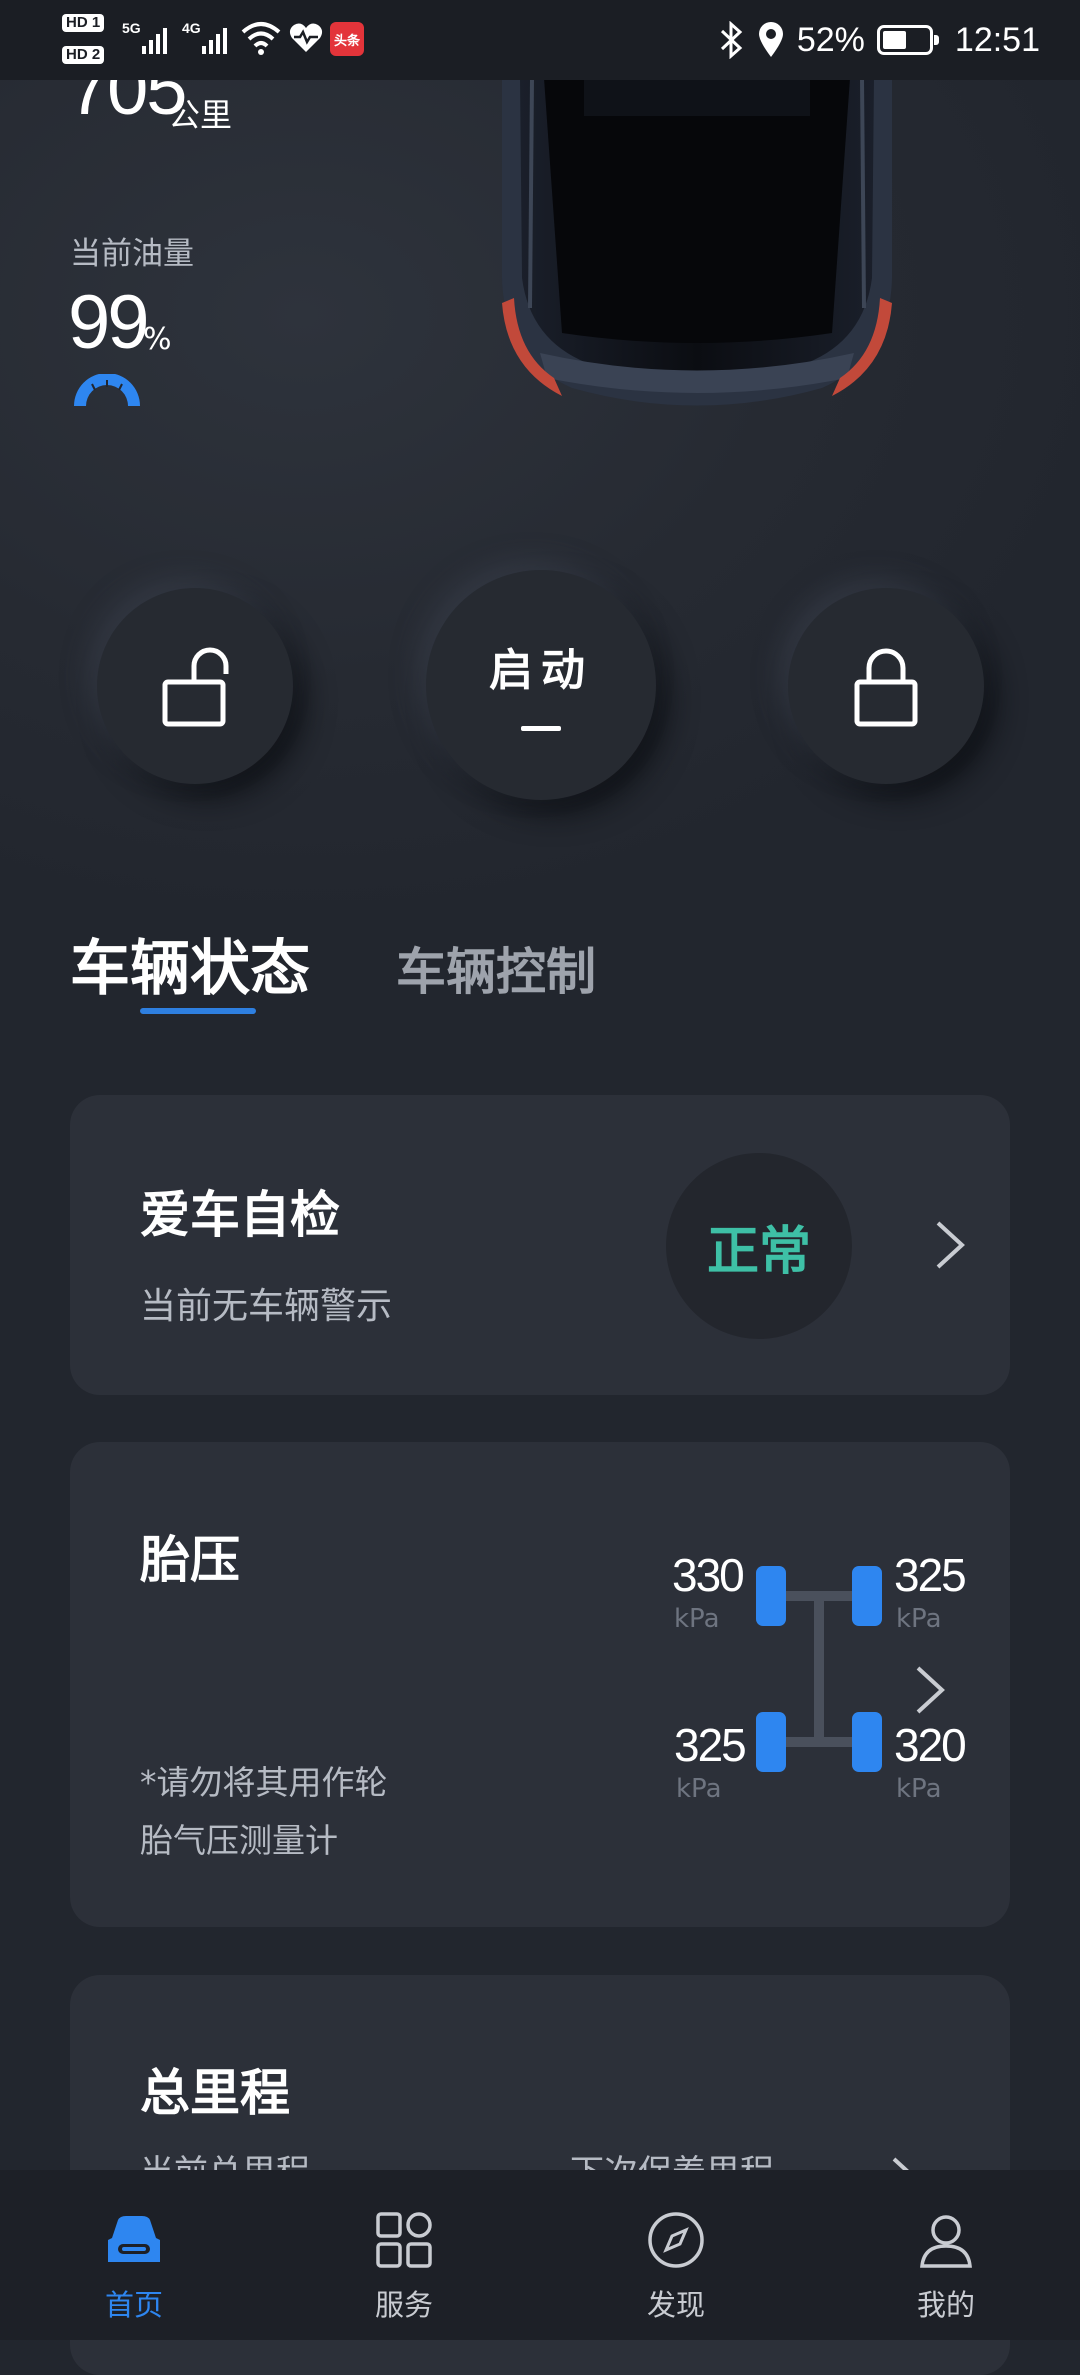 The width and height of the screenshot is (1080, 2375). I want to click on unlock-button, so click(195, 686).